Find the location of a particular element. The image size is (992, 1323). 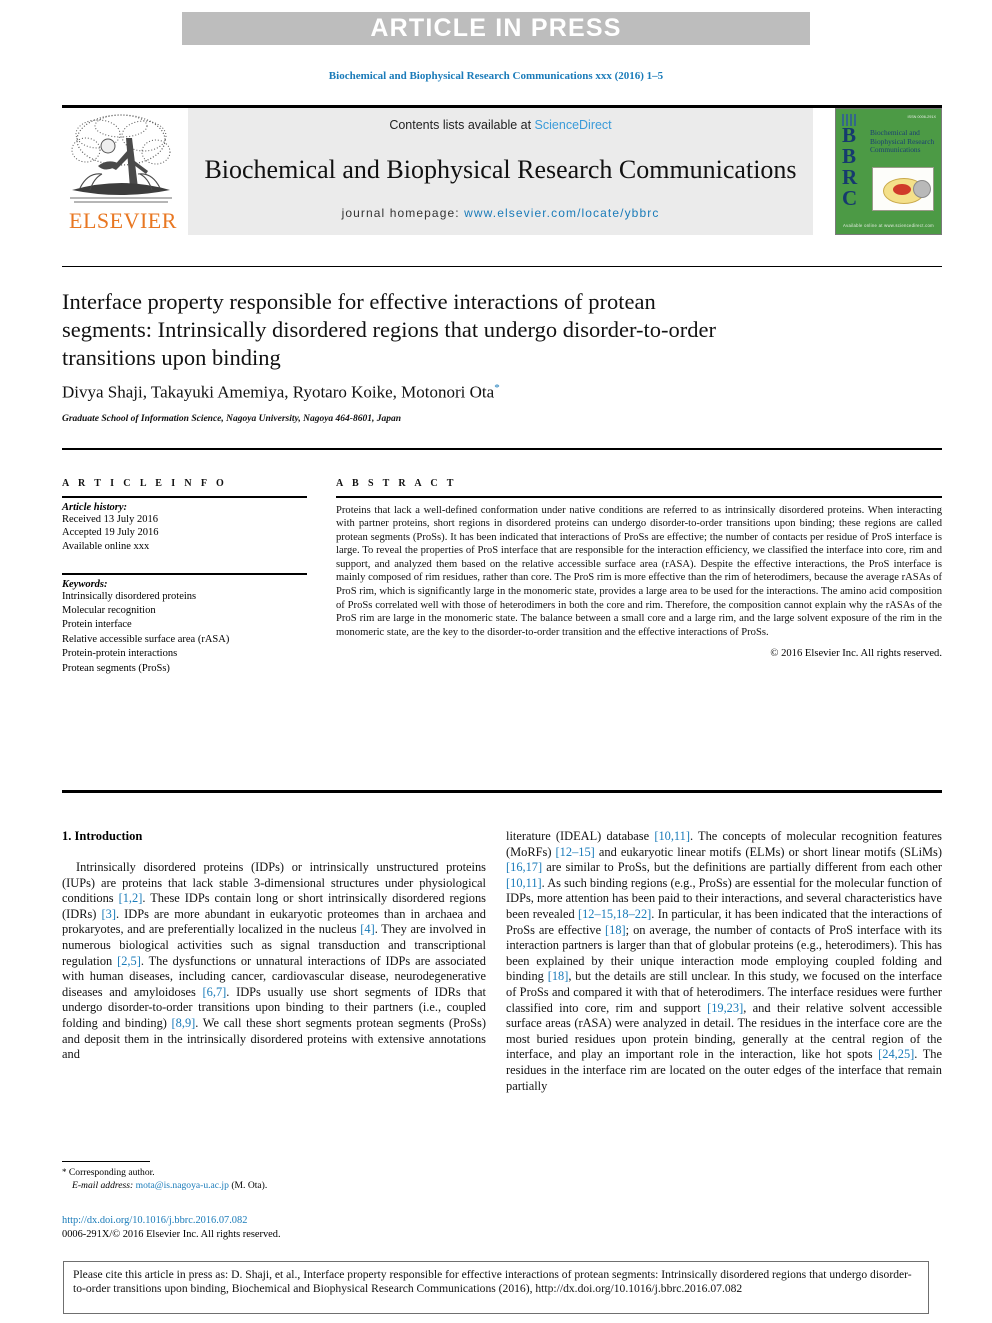

article-in-press-label: ARTICLE IN PRESS is located at coordinates (496, 28).